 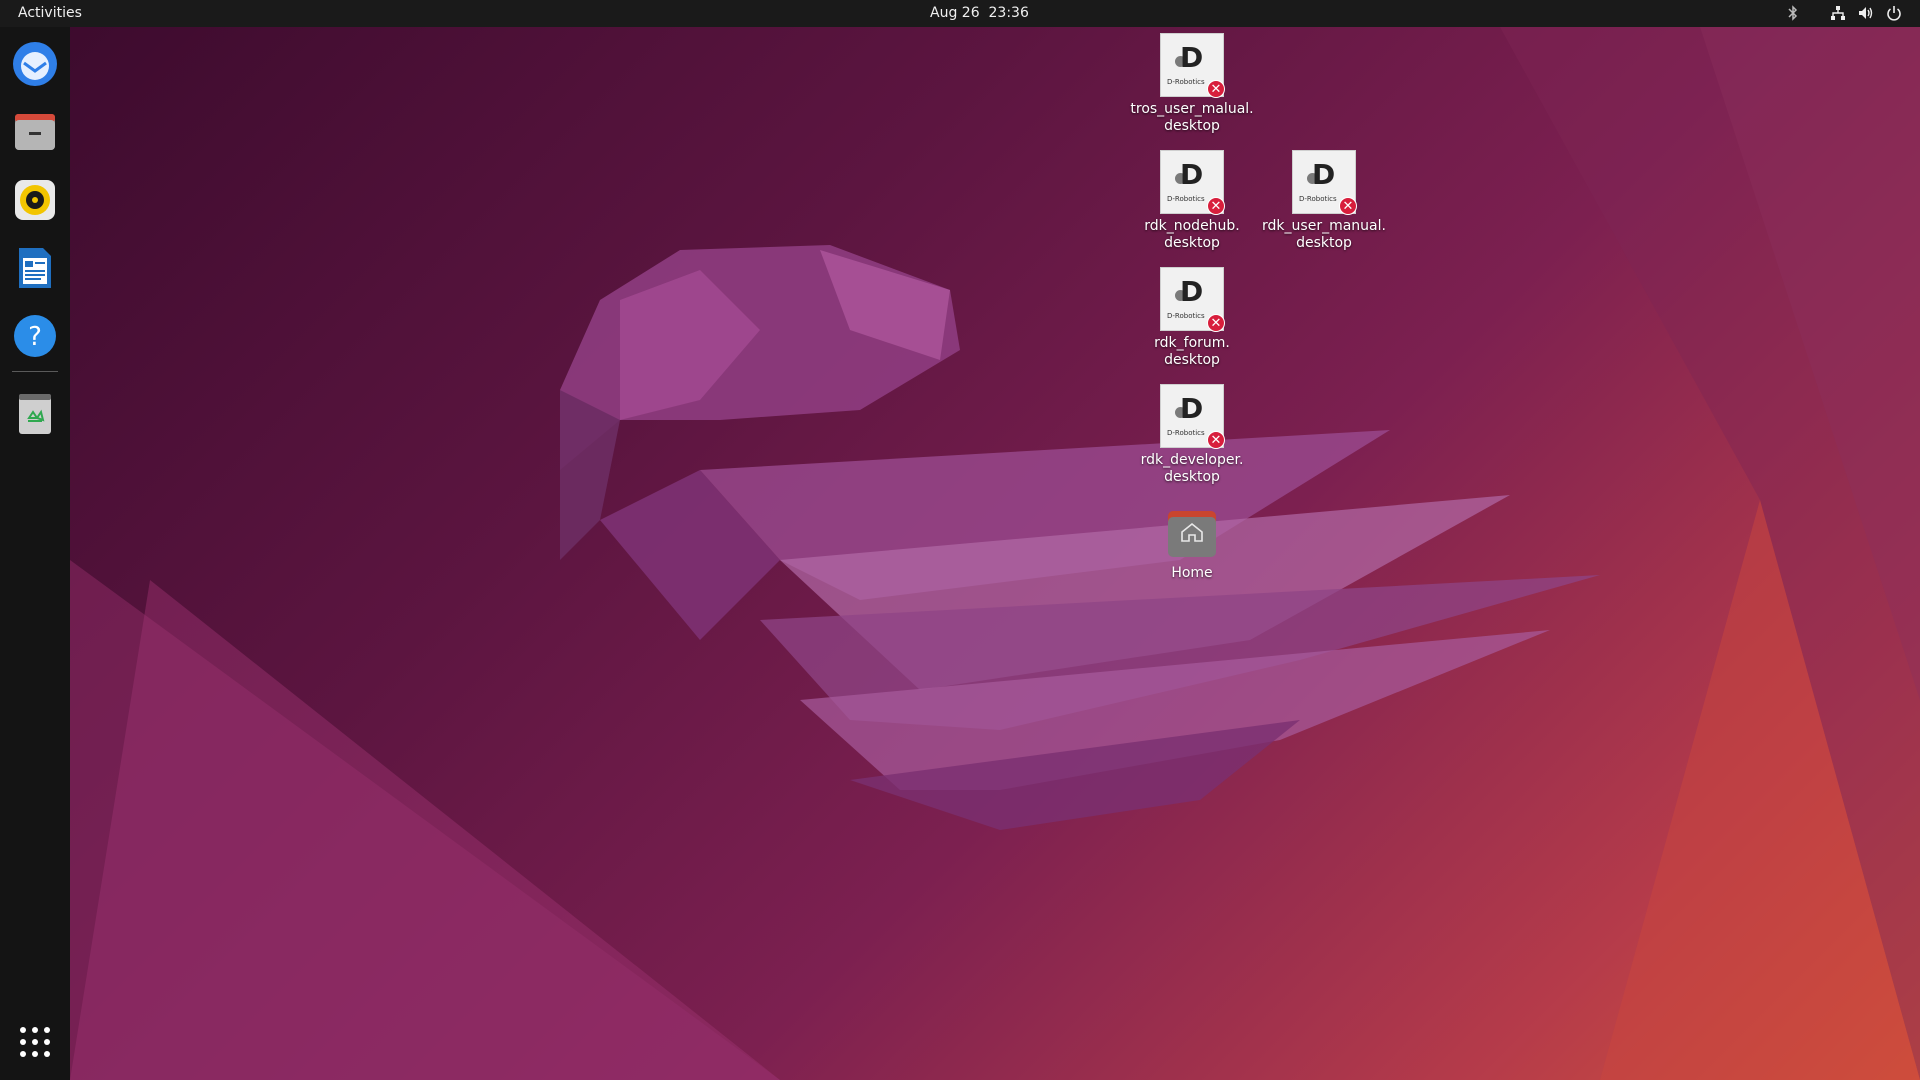 I want to click on show-applications-icon, so click(x=35, y=1042).